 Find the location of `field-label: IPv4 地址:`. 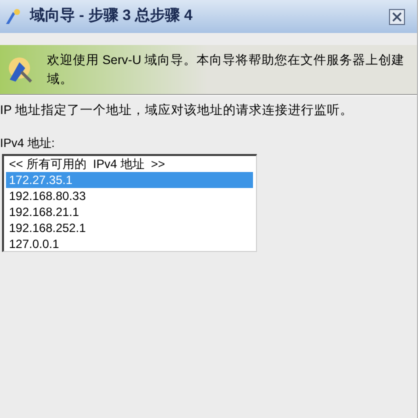

field-label: IPv4 地址: is located at coordinates (28, 143).